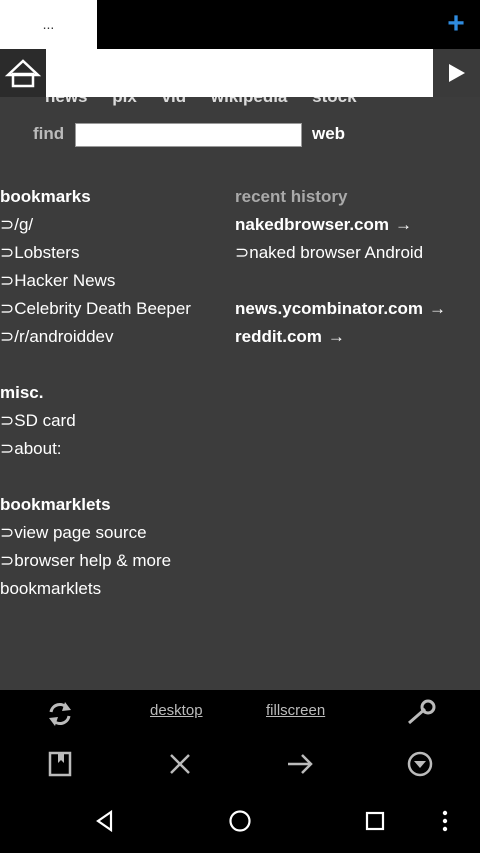 This screenshot has width=480, height=853. Describe the element at coordinates (291, 196) in the screenshot. I see `history-heading: recent history` at that location.